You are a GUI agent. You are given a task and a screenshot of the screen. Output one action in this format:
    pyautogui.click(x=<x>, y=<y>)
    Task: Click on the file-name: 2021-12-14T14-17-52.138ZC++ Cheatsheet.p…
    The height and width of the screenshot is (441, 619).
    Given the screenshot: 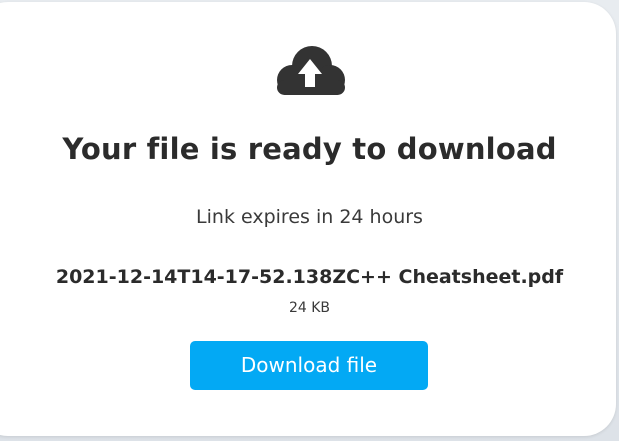 What is the action you would take?
    pyautogui.click(x=309, y=277)
    